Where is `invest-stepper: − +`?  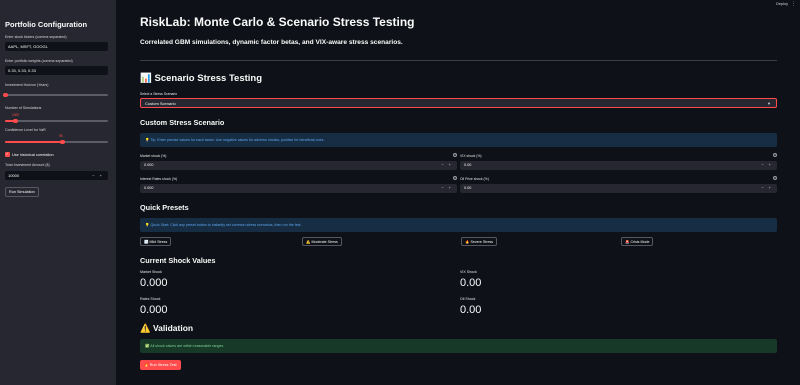 invest-stepper: − + is located at coordinates (98, 175).